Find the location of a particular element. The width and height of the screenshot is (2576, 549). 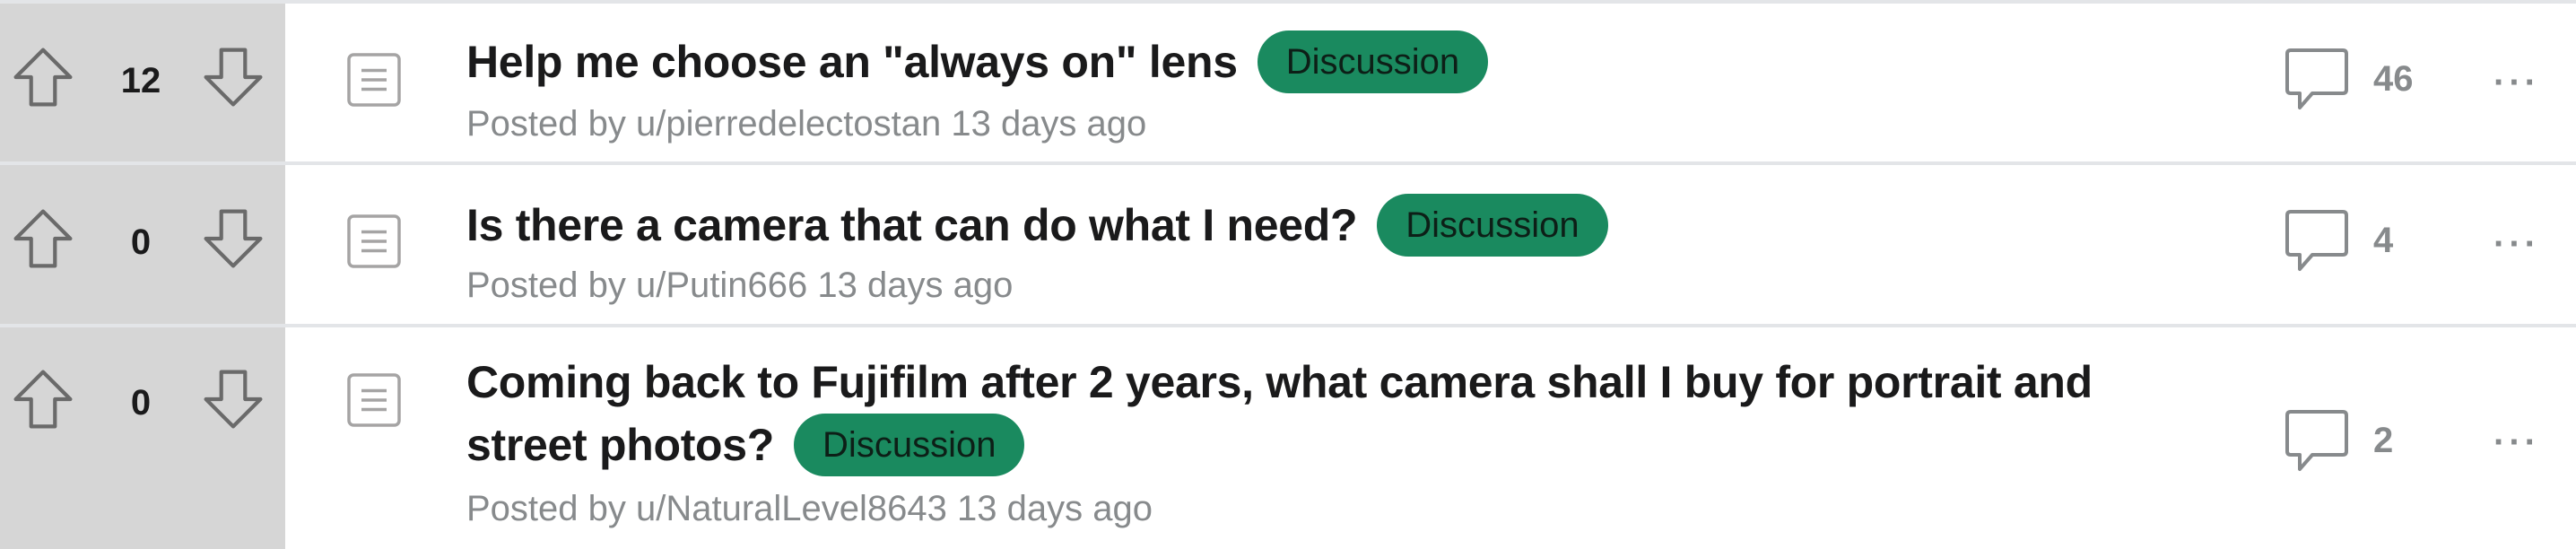

post-title-text: Help me choose an "always on" lens is located at coordinates (852, 62).